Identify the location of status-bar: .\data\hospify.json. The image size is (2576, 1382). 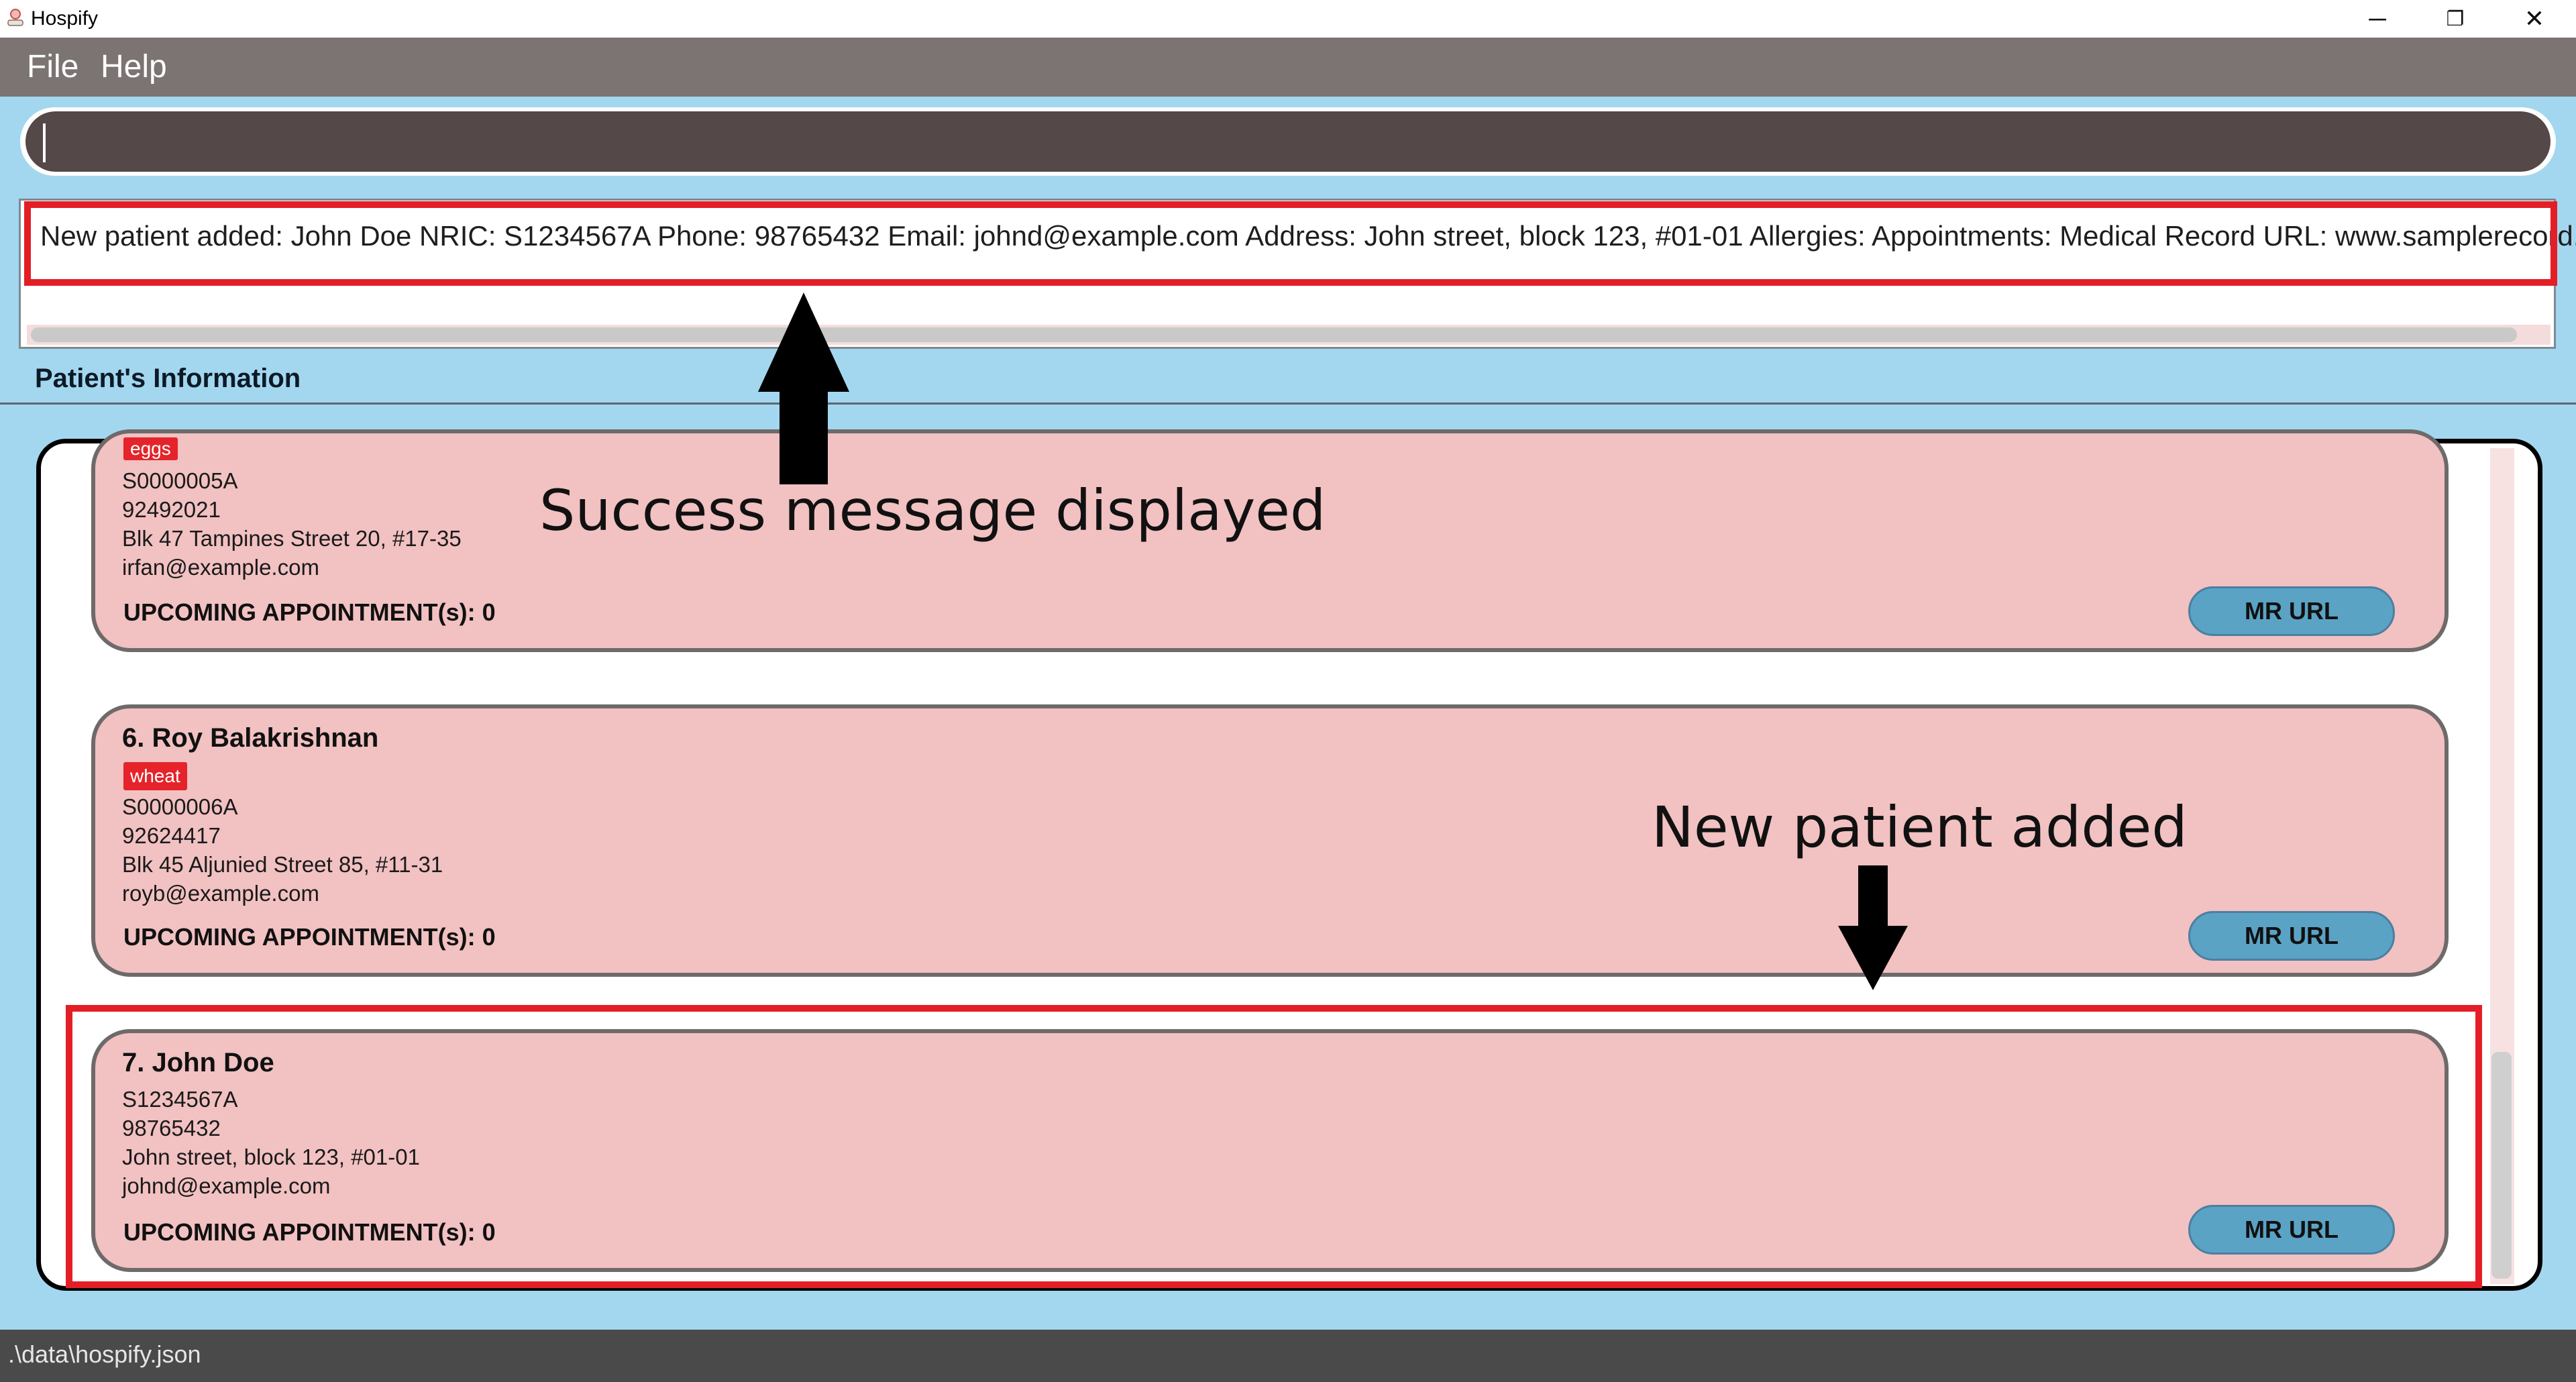
(1288, 1356).